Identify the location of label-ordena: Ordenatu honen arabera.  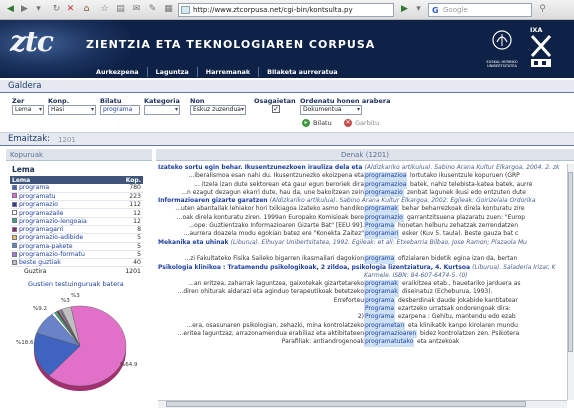
(345, 101).